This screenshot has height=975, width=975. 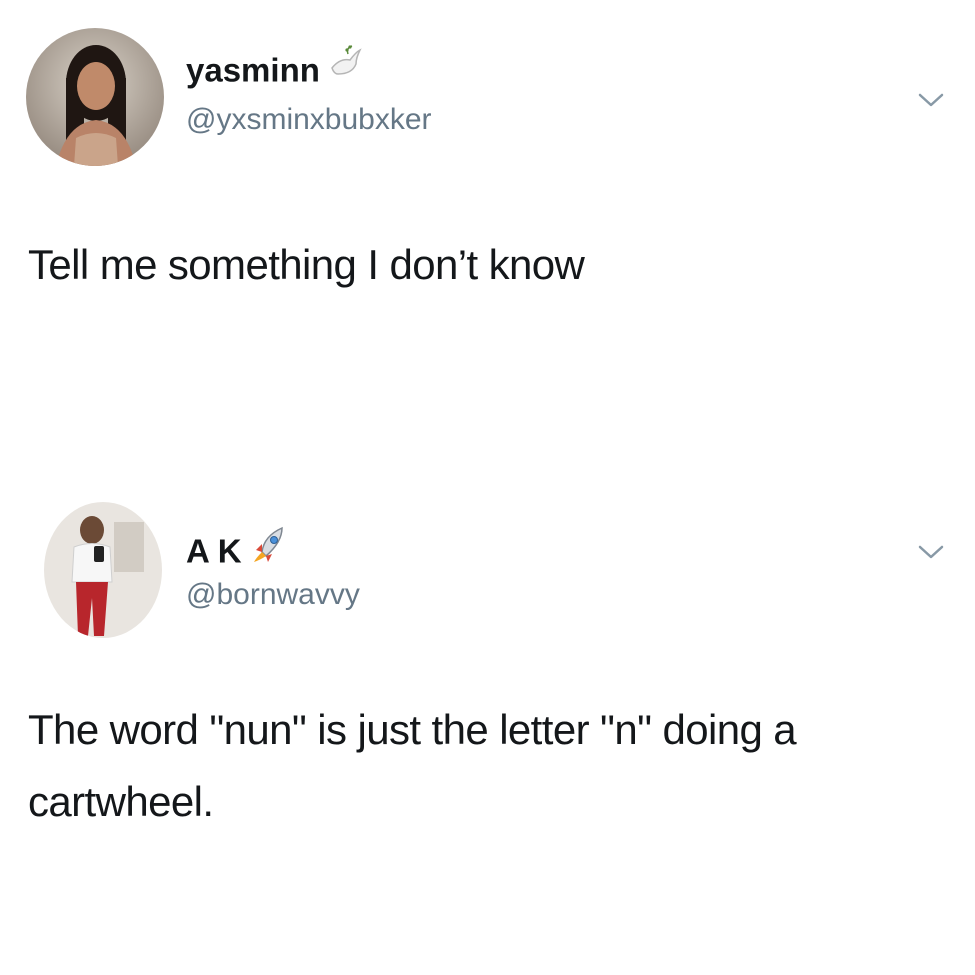 I want to click on handle: @yxsminxbubxker, so click(x=309, y=120).